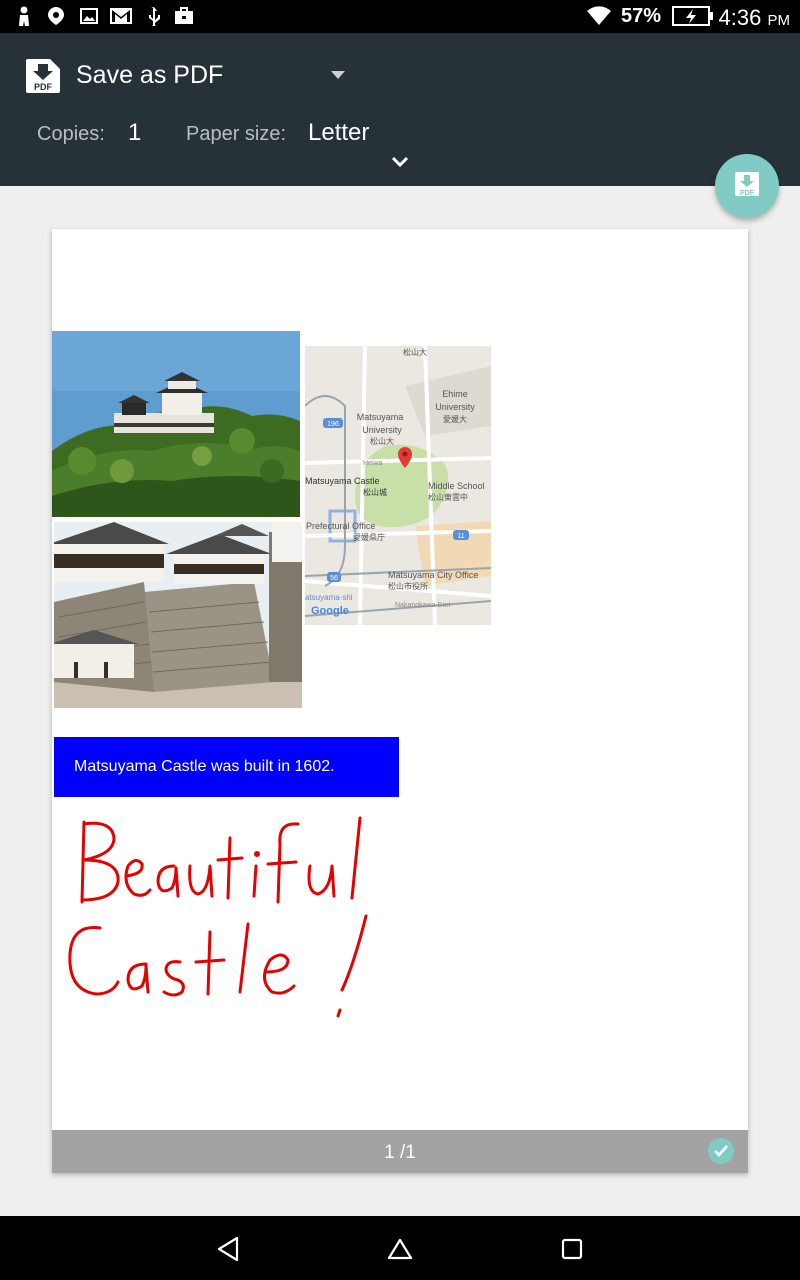  I want to click on map-label: Nakanokawa Dori, so click(423, 605).